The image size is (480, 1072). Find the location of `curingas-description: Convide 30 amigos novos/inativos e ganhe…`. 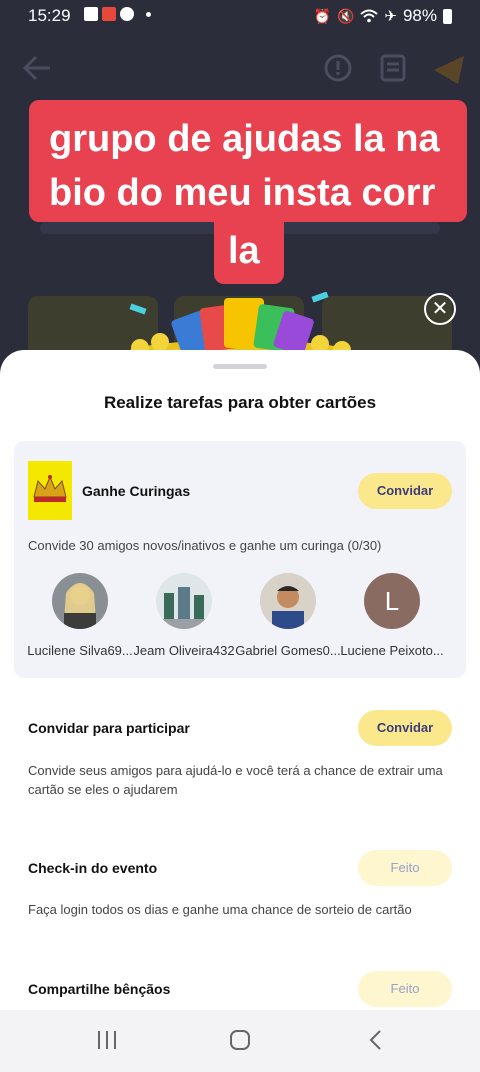

curingas-description: Convide 30 amigos novos/inativos e ganhe… is located at coordinates (205, 545).